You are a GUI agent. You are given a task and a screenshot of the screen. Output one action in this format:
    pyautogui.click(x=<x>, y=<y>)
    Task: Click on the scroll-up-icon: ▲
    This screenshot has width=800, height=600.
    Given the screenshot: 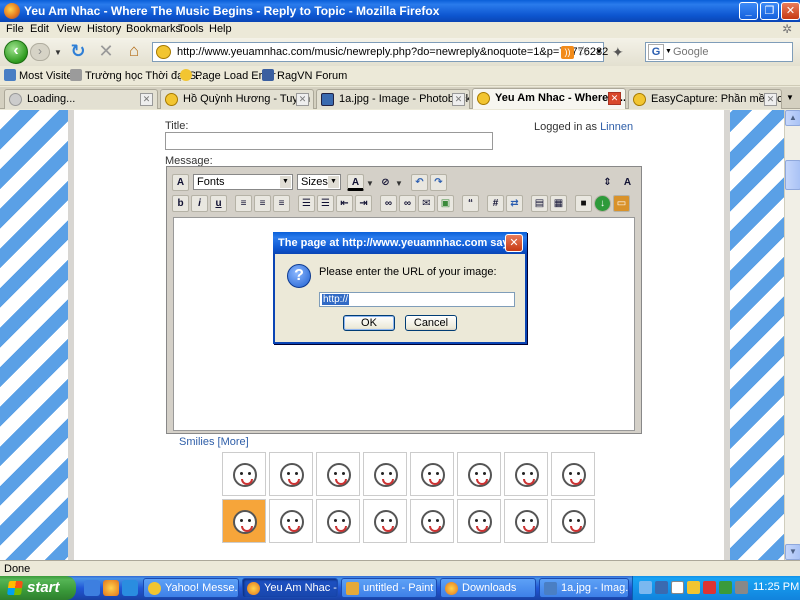 What is the action you would take?
    pyautogui.click(x=792, y=118)
    